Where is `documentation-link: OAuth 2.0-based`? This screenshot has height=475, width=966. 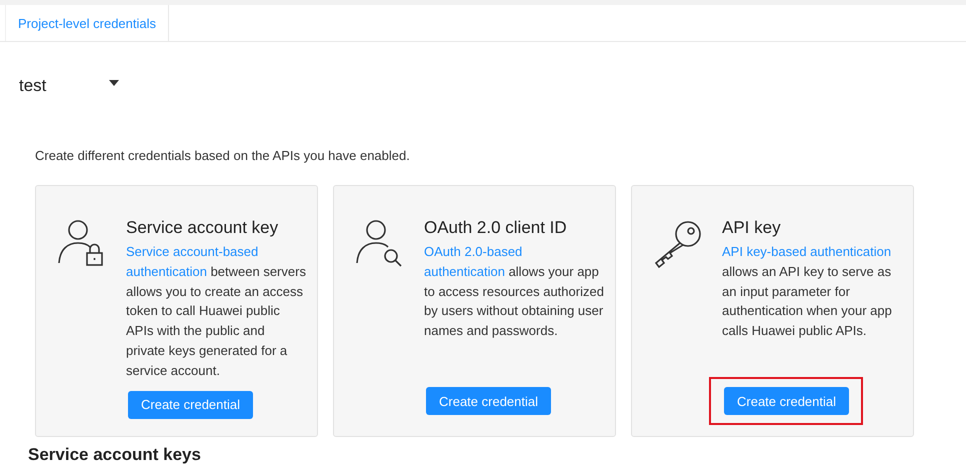 documentation-link: OAuth 2.0-based is located at coordinates (473, 251).